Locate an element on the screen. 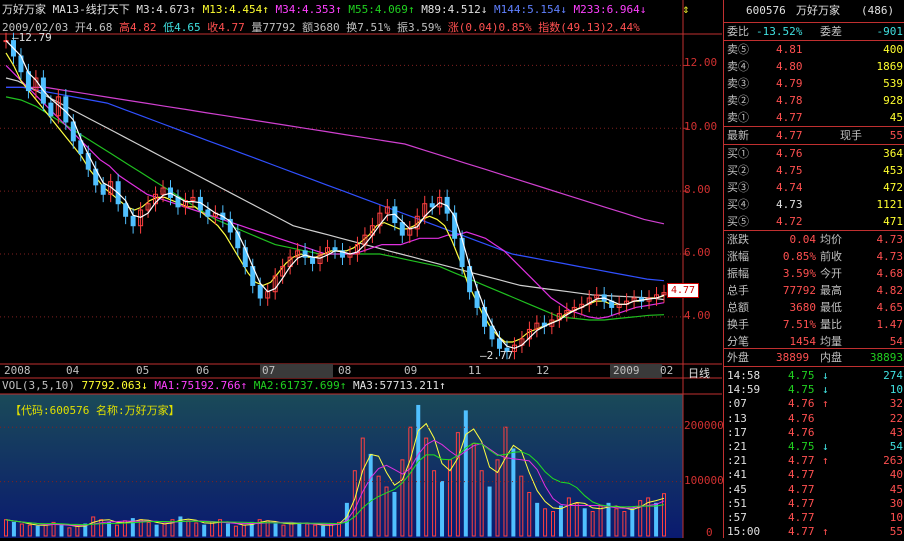  date-axis-label: 06 is located at coordinates (203, 370).